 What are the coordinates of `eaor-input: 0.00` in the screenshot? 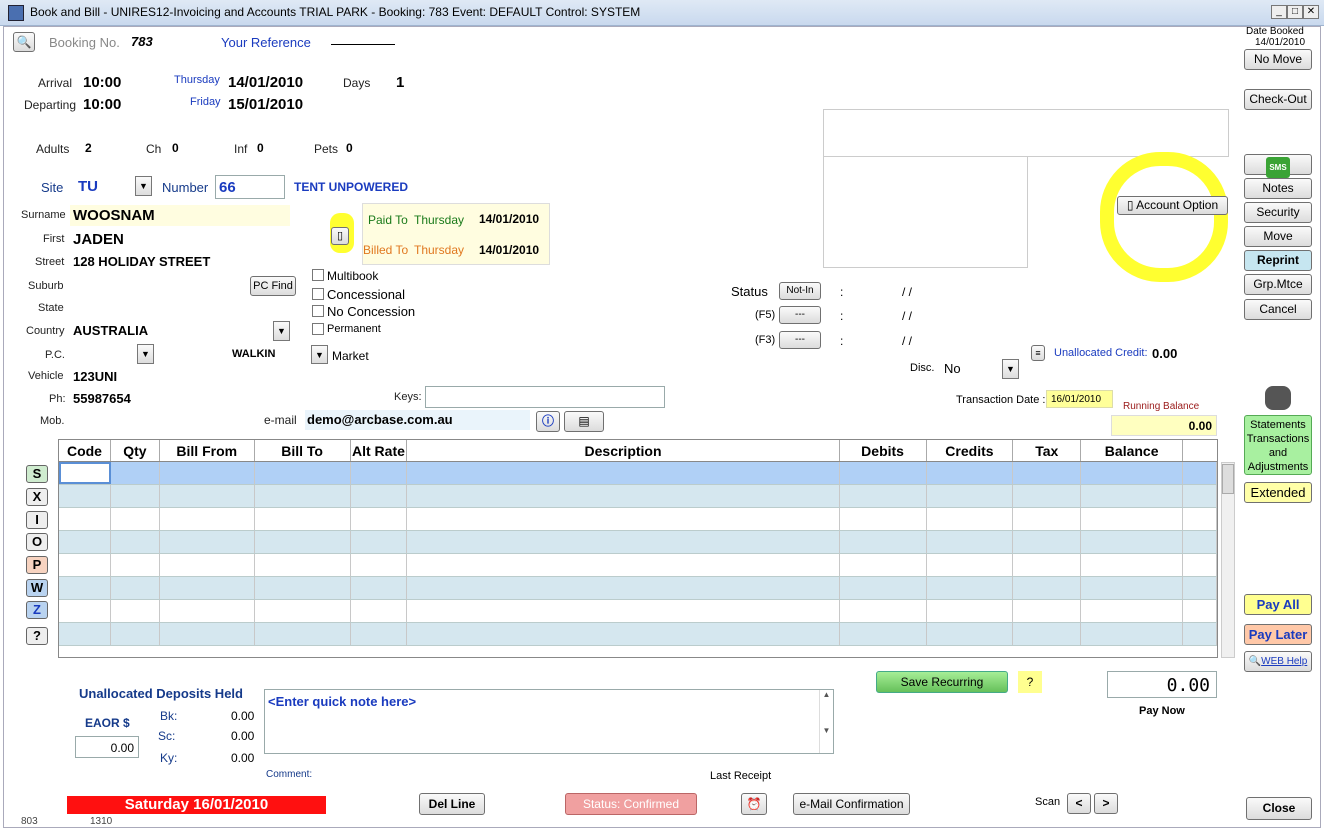 It's located at (107, 747).